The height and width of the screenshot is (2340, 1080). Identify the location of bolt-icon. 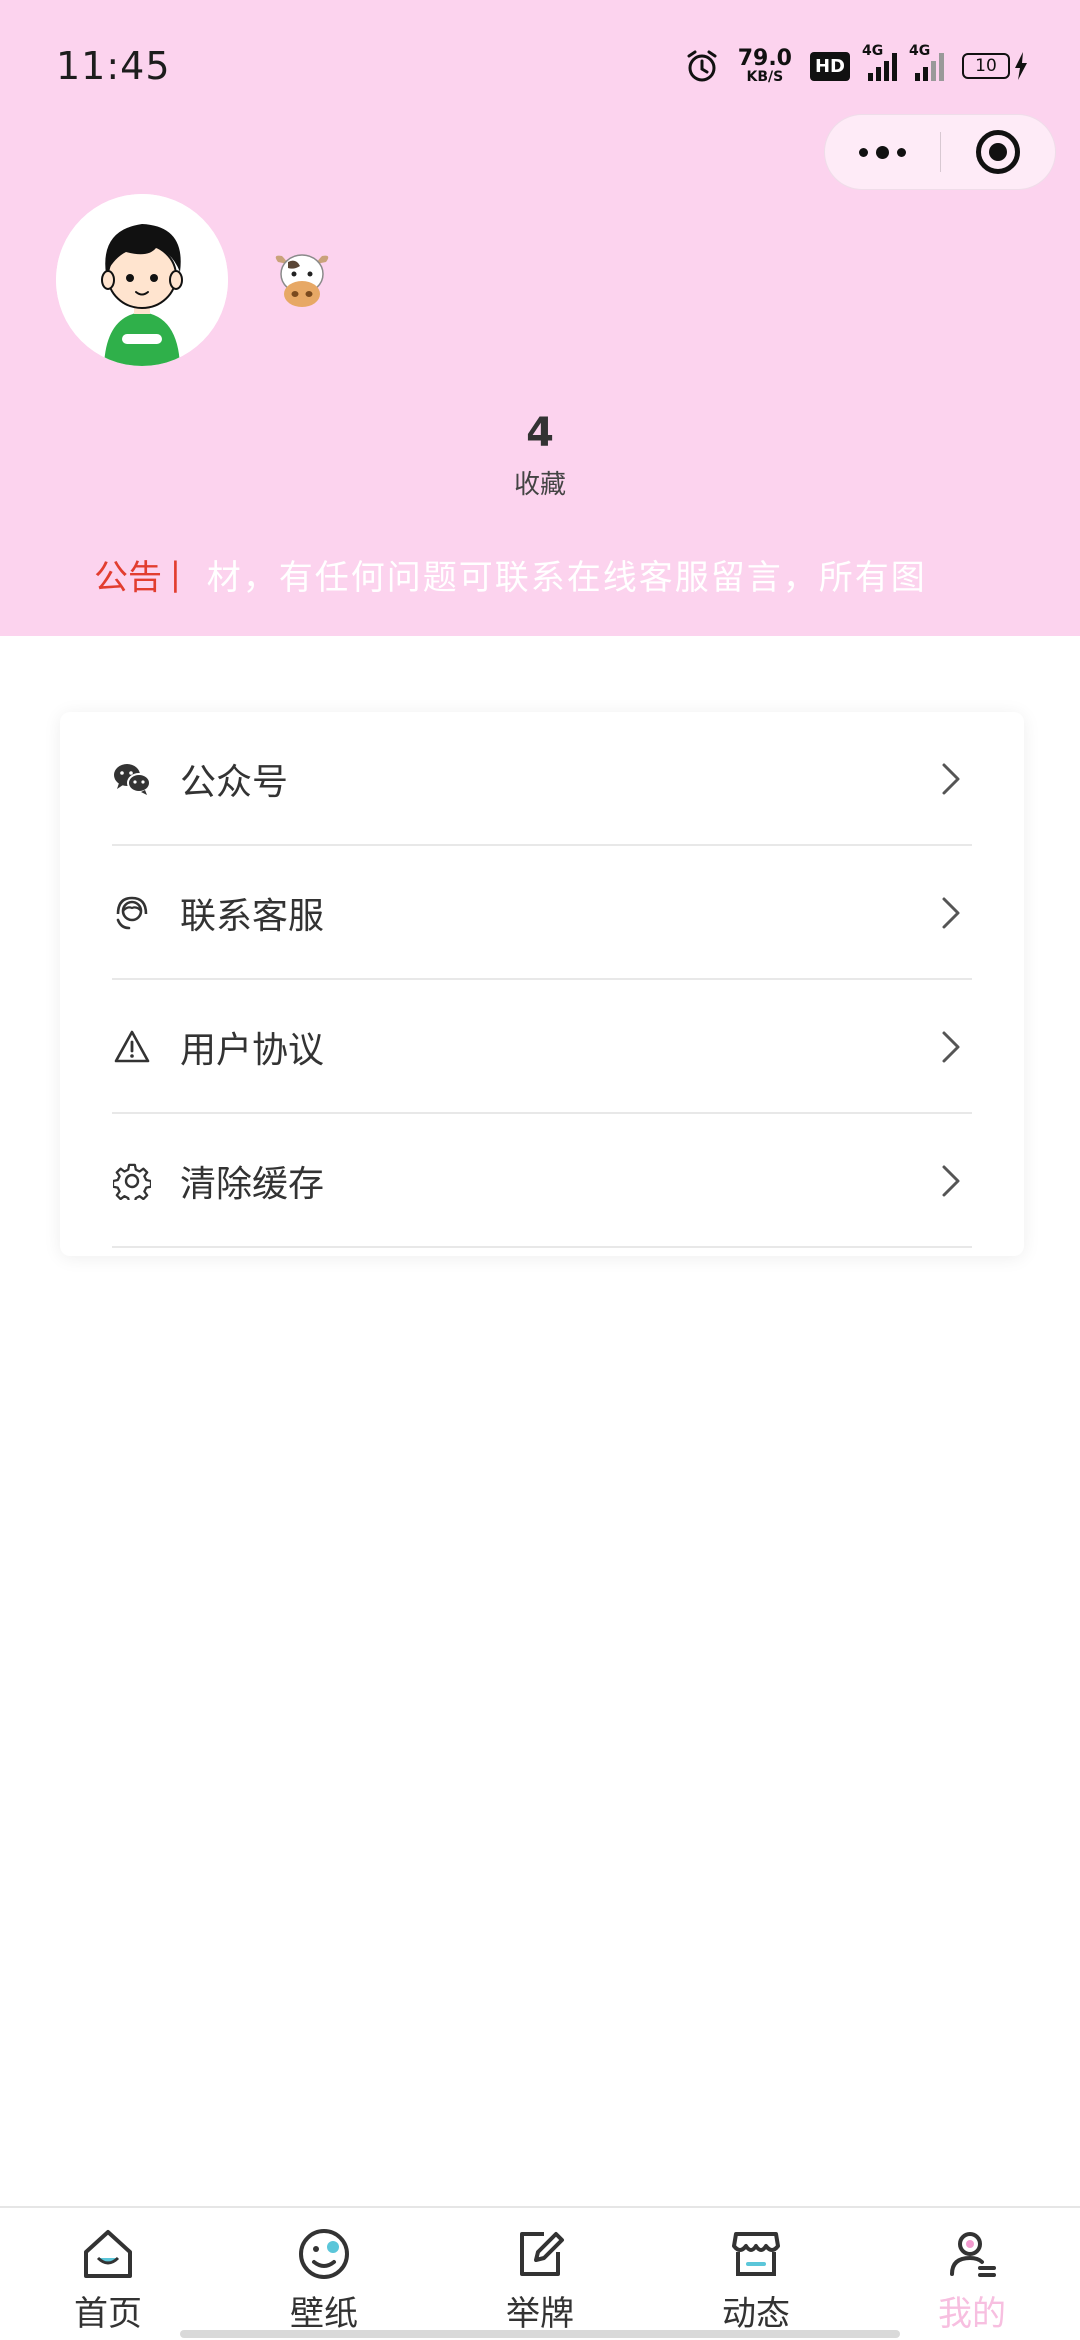
(1021, 66).